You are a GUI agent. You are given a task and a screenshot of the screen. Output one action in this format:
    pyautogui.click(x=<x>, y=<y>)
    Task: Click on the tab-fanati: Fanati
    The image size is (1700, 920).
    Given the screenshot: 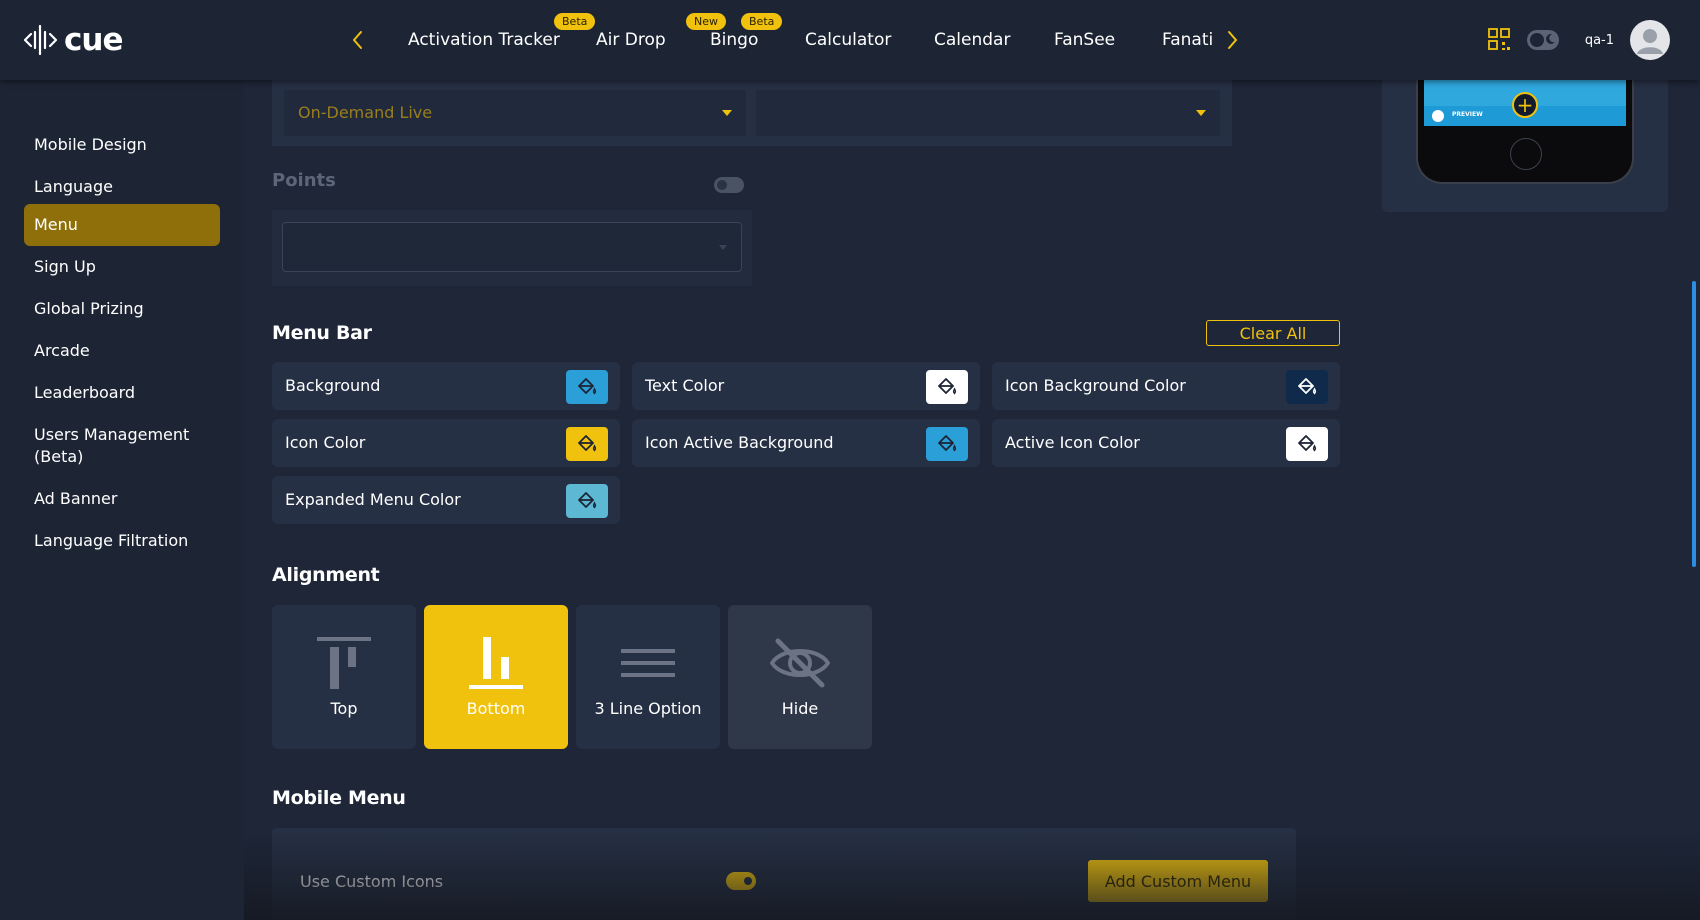 What is the action you would take?
    pyautogui.click(x=1187, y=40)
    